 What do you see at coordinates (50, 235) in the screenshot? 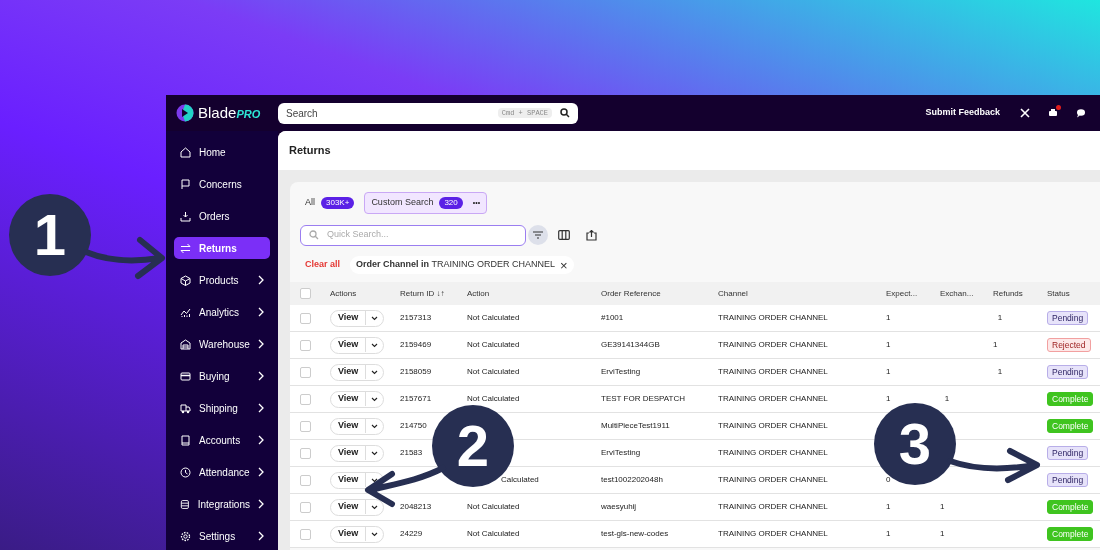
I see `step-marker: 1` at bounding box center [50, 235].